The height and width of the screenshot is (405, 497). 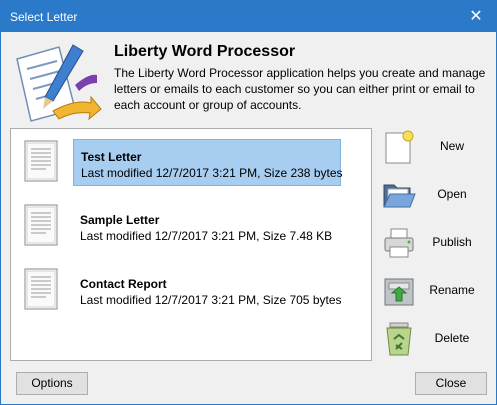 What do you see at coordinates (123, 284) in the screenshot?
I see `letter-name: Contact Report` at bounding box center [123, 284].